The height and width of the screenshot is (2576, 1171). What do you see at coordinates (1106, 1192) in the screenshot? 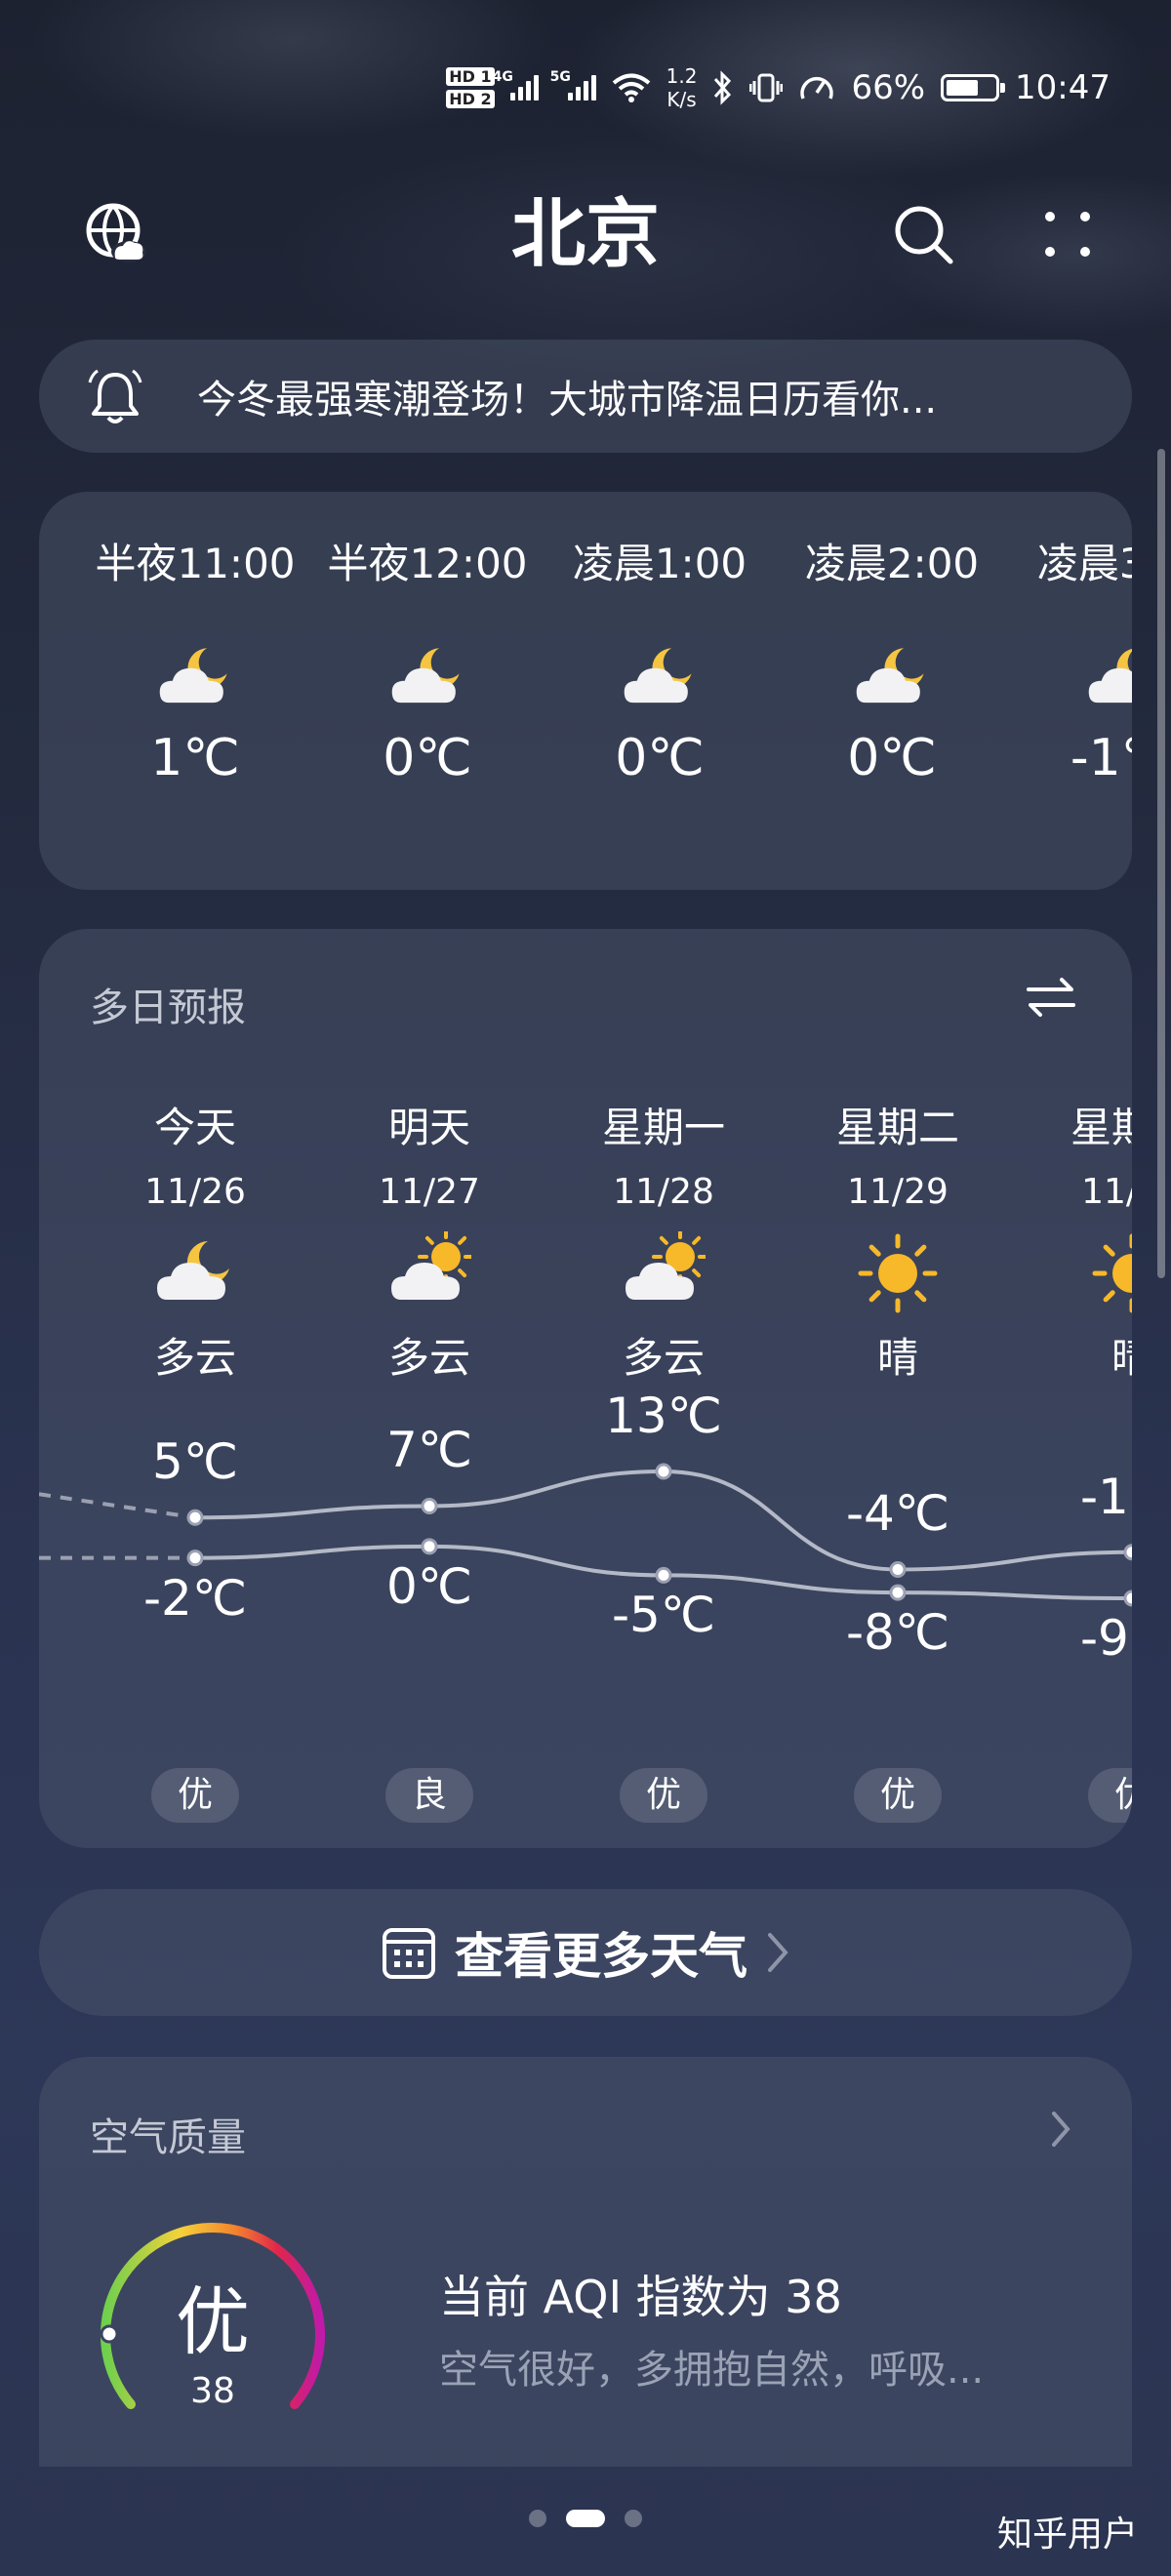
I see `daily-date: 11/30` at bounding box center [1106, 1192].